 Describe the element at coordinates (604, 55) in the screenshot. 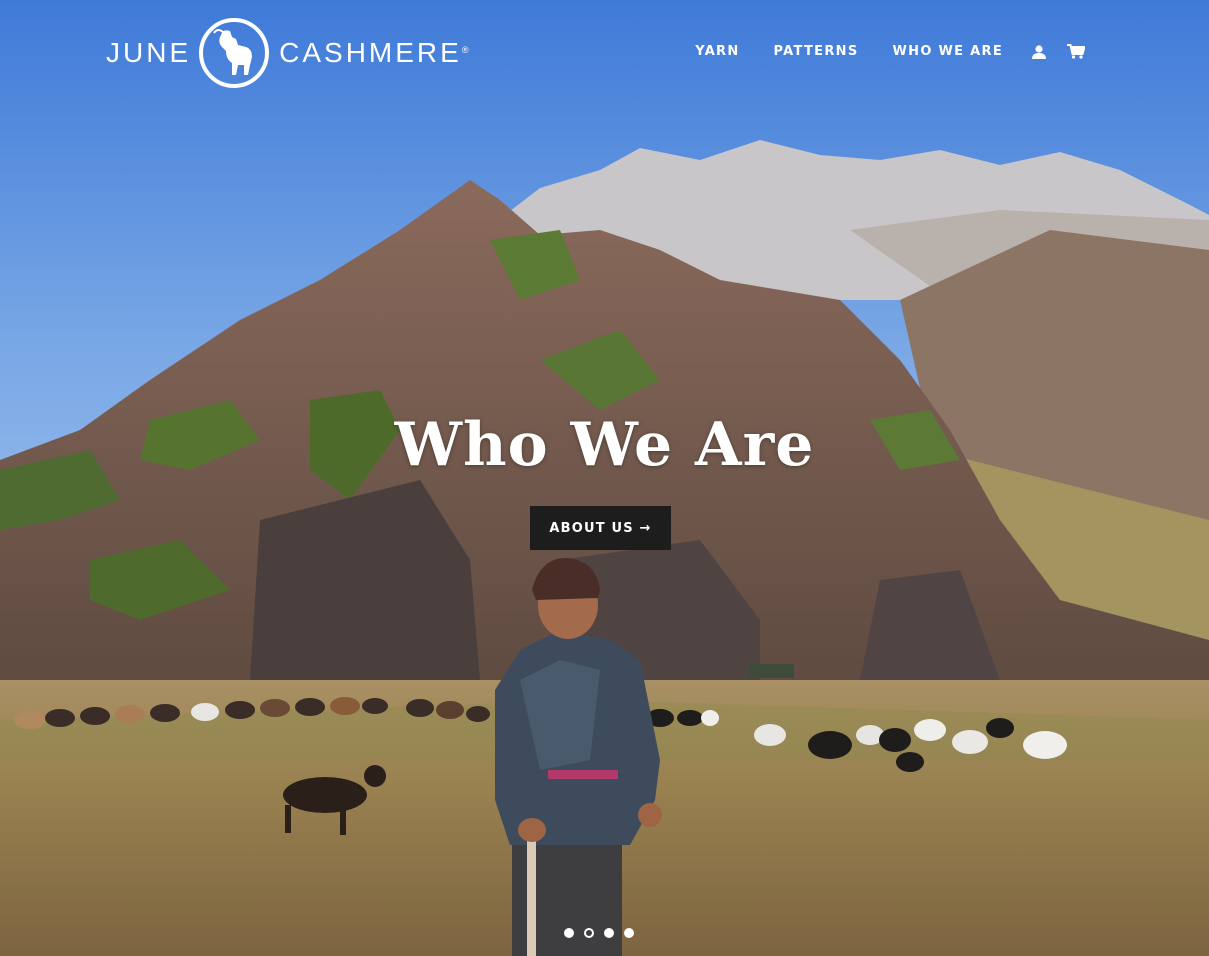

I see `site-header: JUNE CASHMERE ® YARN PATTERNS WHO WE ARE` at that location.